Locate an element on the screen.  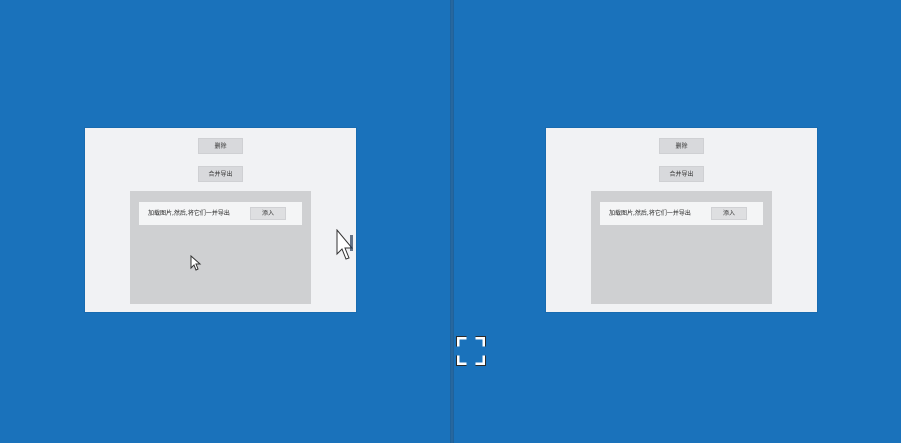
app-window-left: 删除 合并导出 加载图片,然后,将它们一并导出 添入 is located at coordinates (220, 220).